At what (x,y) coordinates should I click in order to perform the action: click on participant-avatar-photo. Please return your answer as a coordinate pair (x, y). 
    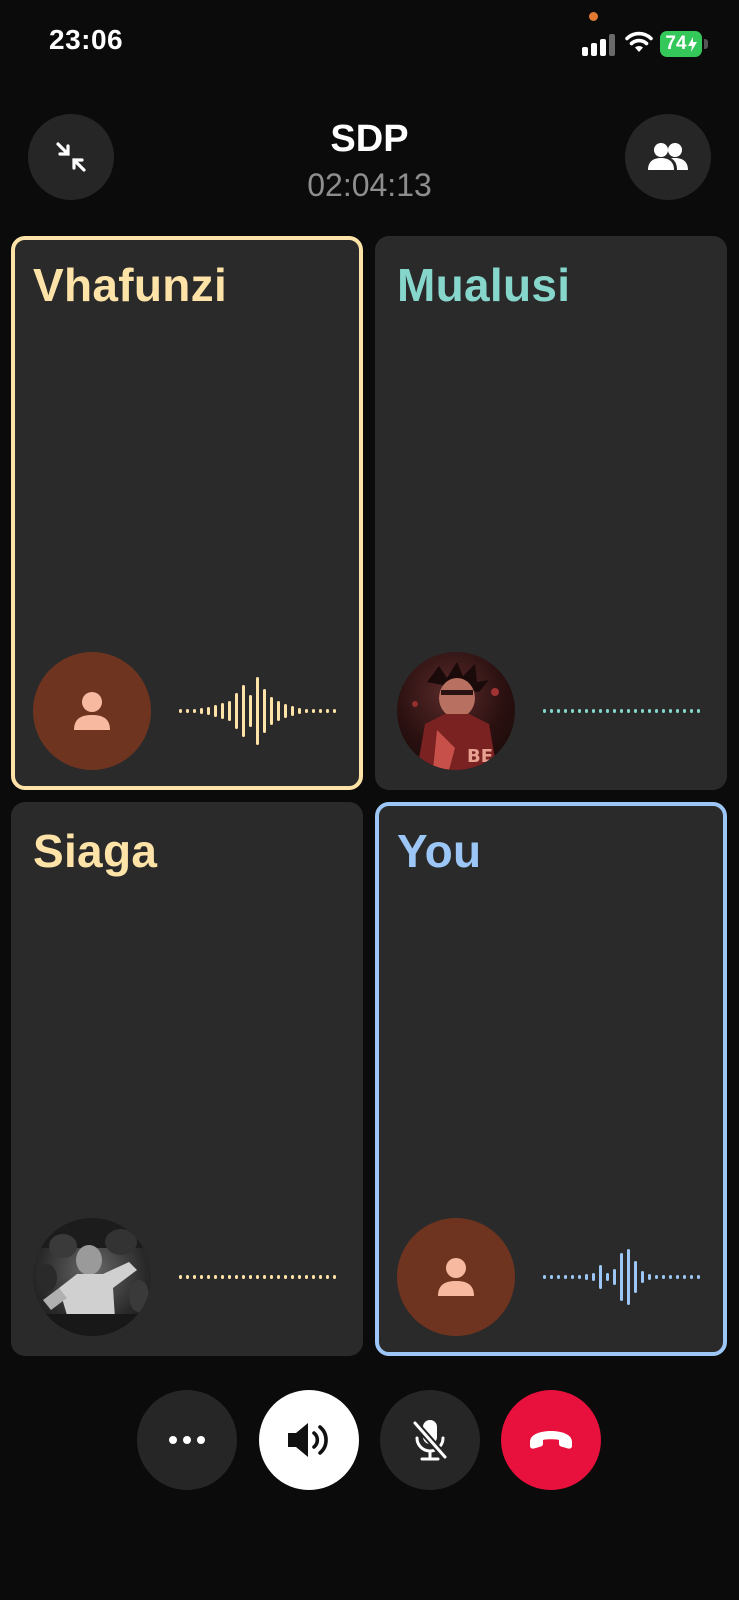
    Looking at the image, I should click on (92, 1277).